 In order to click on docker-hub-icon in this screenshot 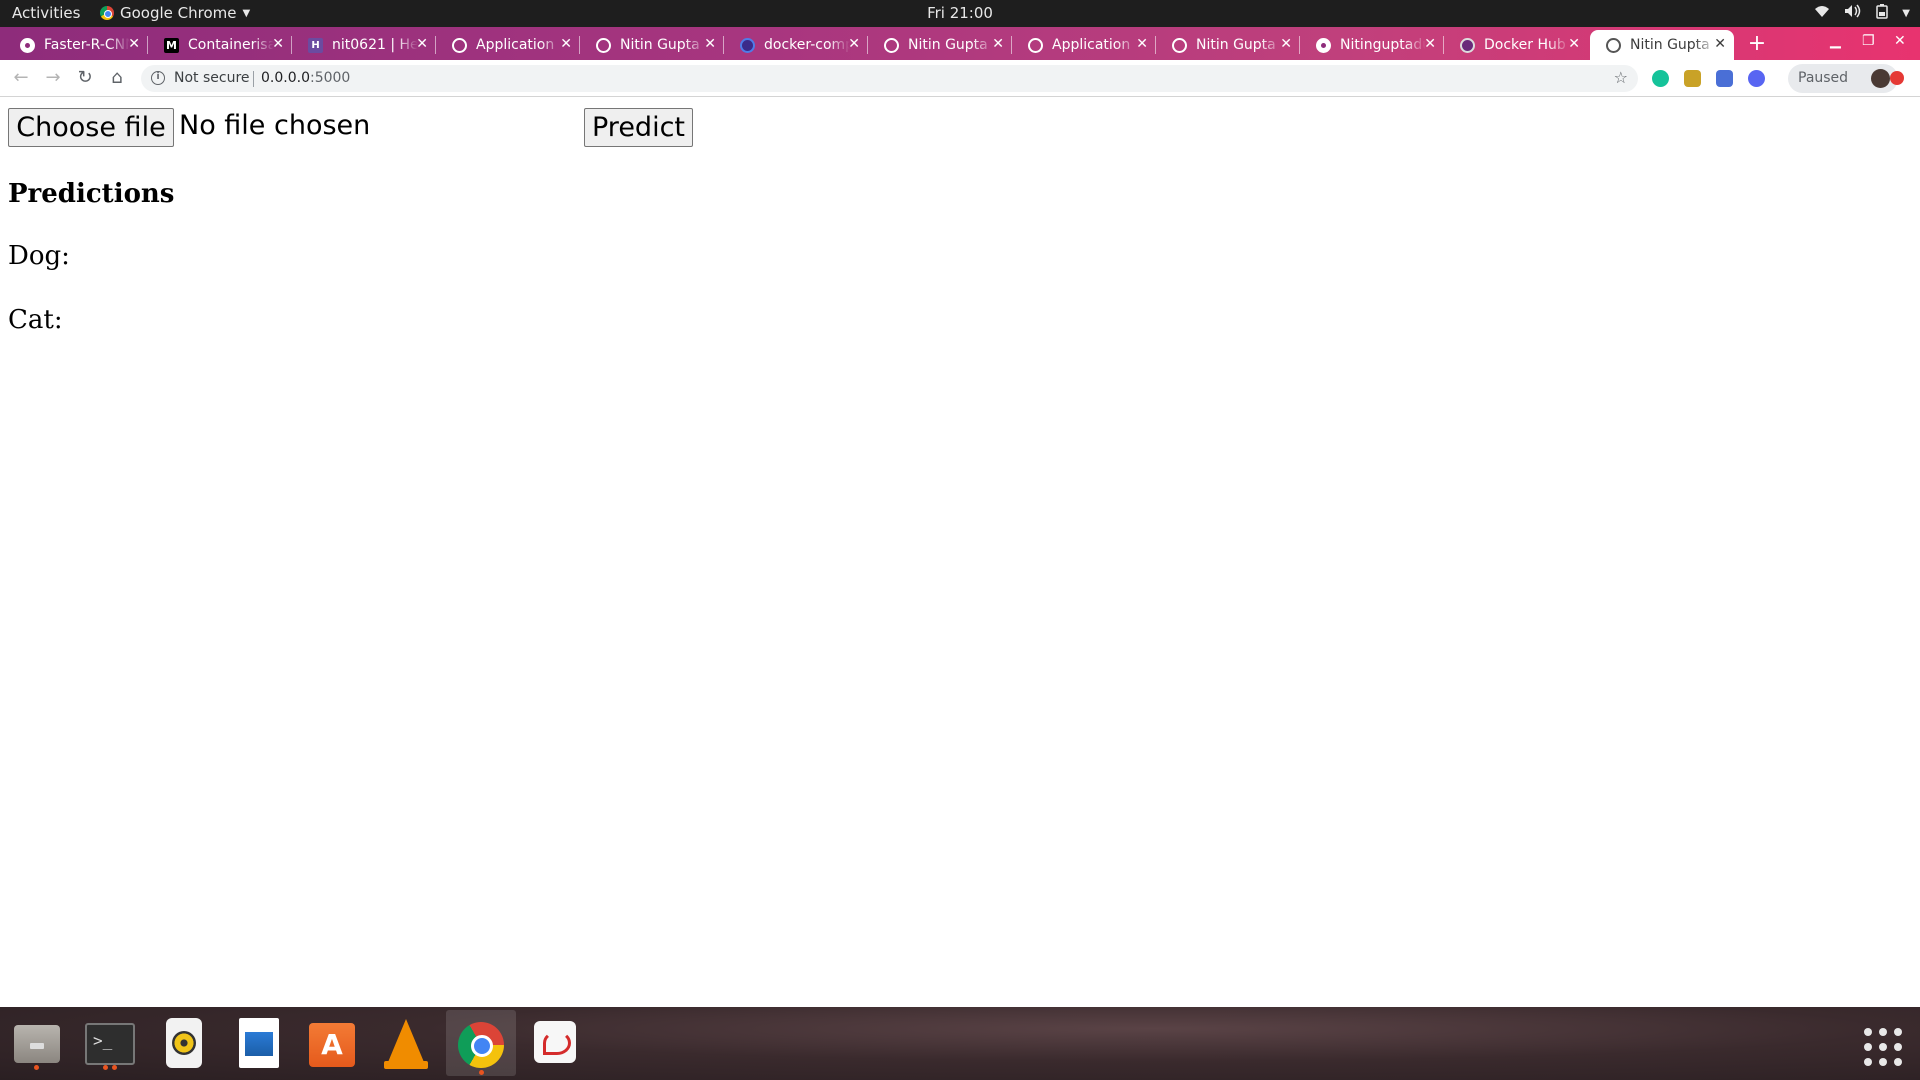, I will do `click(1467, 45)`.